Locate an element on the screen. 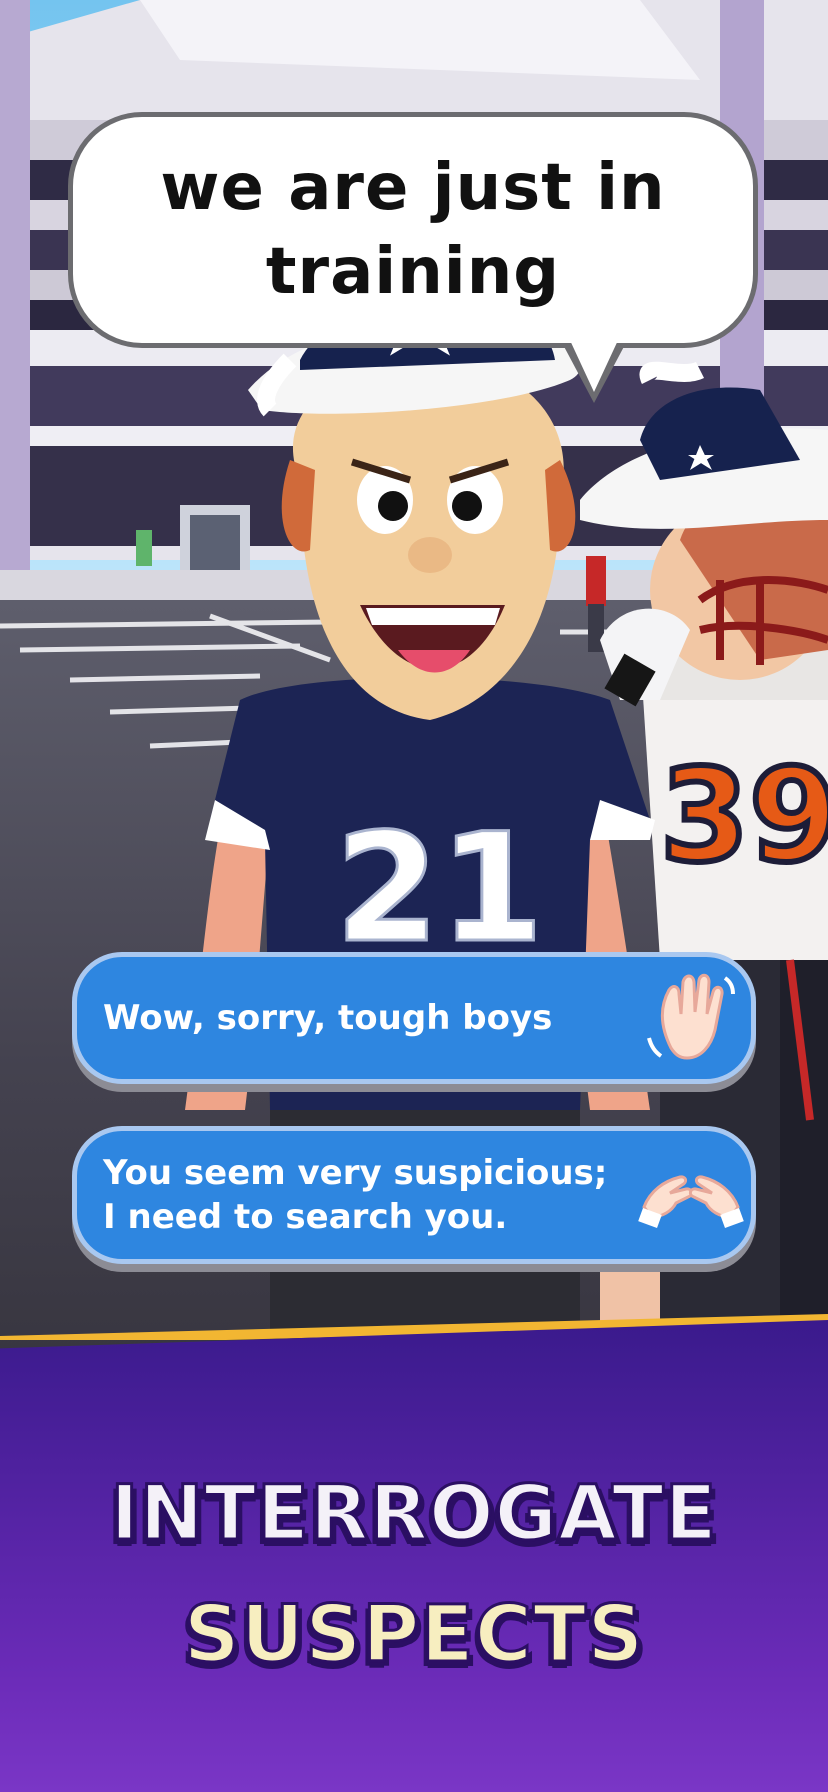 The width and height of the screenshot is (828, 1792). speech-bubble: we are just in training is located at coordinates (413, 230).